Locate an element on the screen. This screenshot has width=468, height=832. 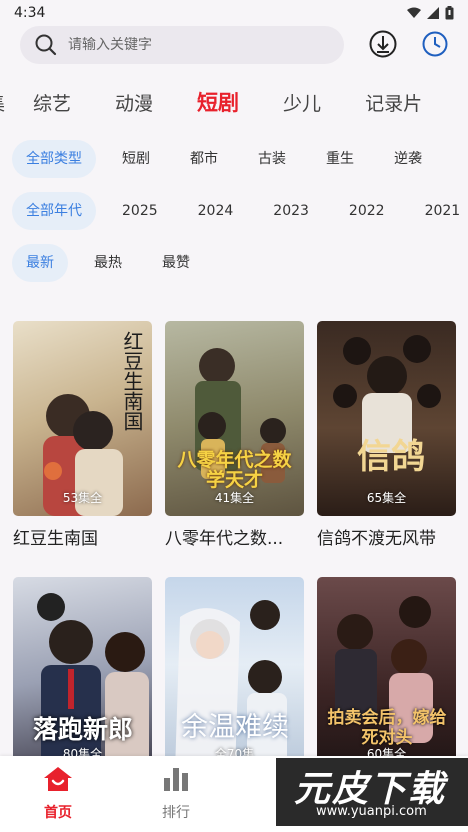
bottom-nav-label: 首页 is located at coordinates (58, 813).